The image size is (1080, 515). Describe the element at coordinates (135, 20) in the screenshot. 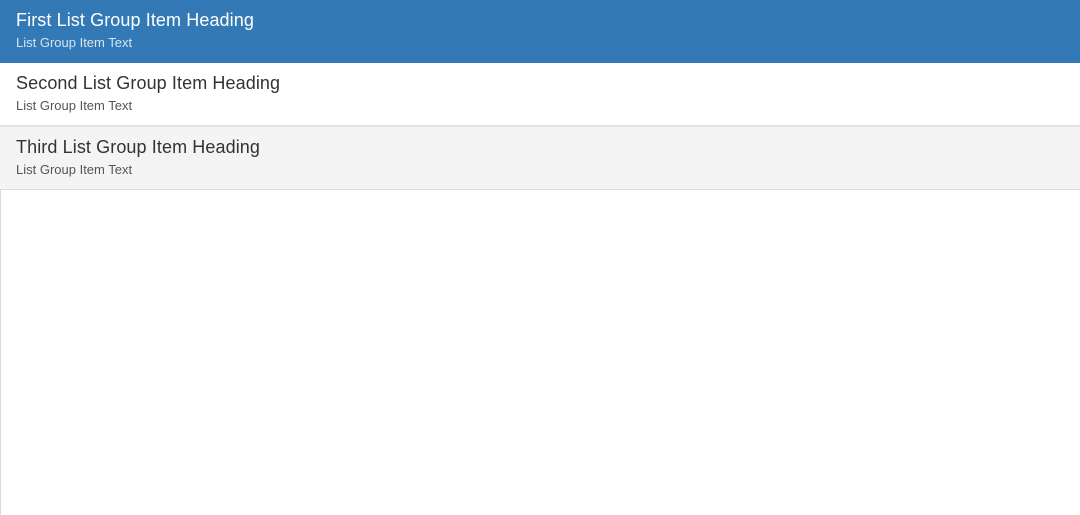

I see `list-group-item-heading: First List Group Item Heading` at that location.